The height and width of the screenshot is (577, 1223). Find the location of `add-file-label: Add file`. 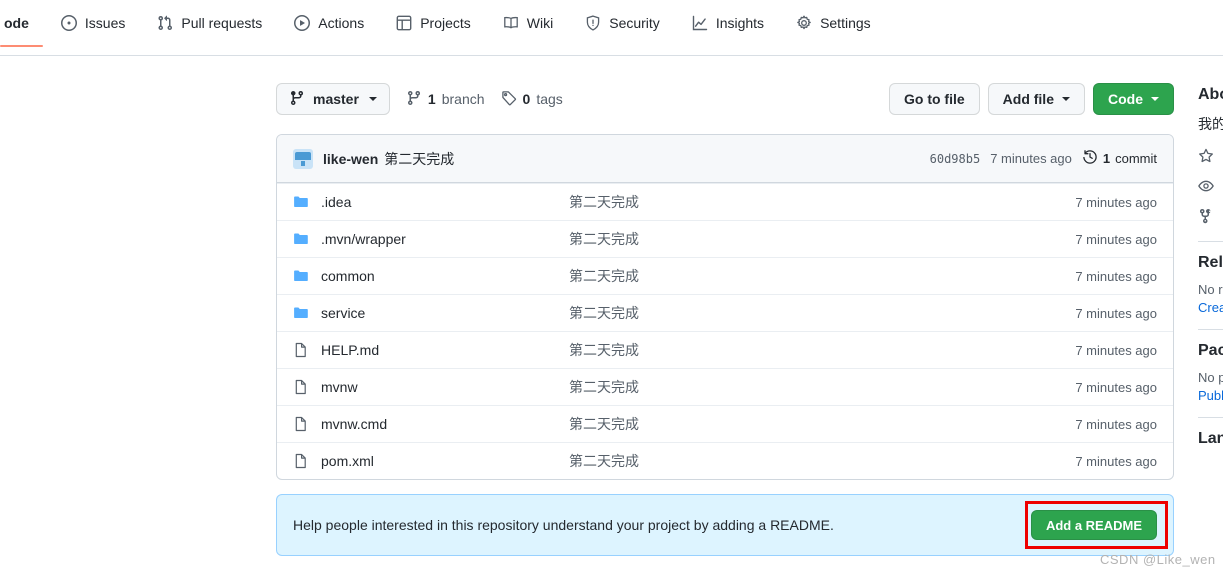

add-file-label: Add file is located at coordinates (1028, 99).